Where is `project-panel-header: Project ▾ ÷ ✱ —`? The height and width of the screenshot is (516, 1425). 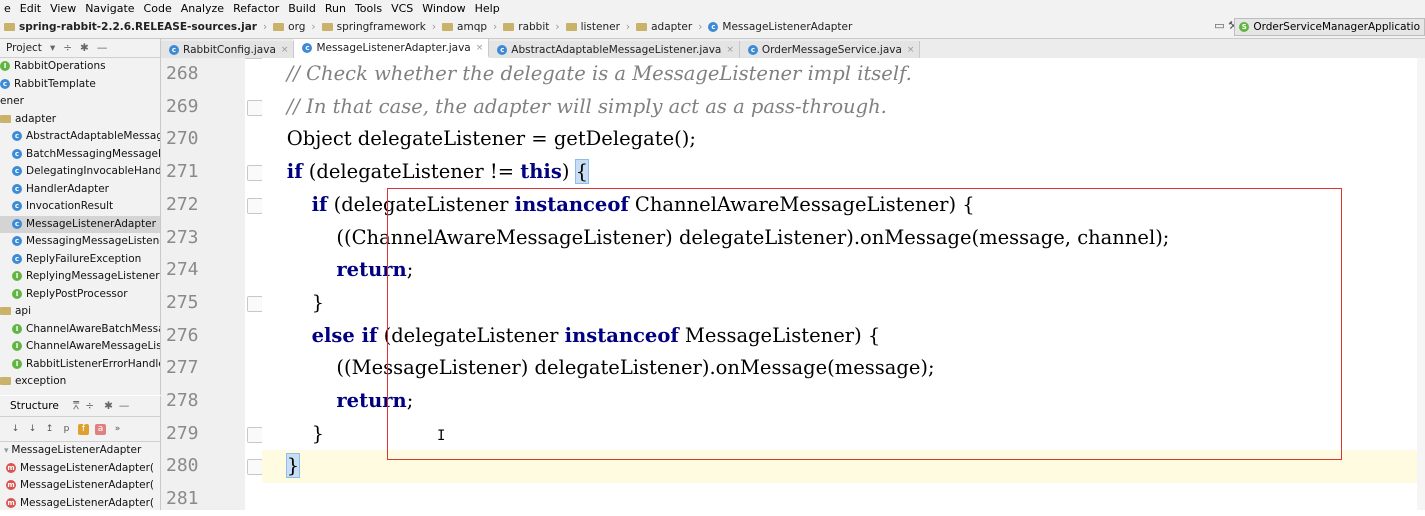 project-panel-header: Project ▾ ÷ ✱ — is located at coordinates (80, 48).